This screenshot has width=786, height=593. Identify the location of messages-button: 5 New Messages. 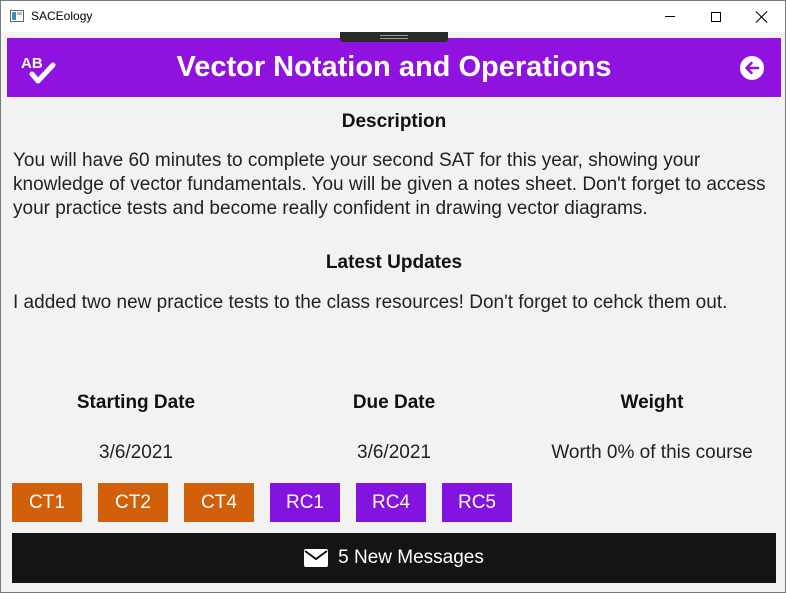
(394, 558).